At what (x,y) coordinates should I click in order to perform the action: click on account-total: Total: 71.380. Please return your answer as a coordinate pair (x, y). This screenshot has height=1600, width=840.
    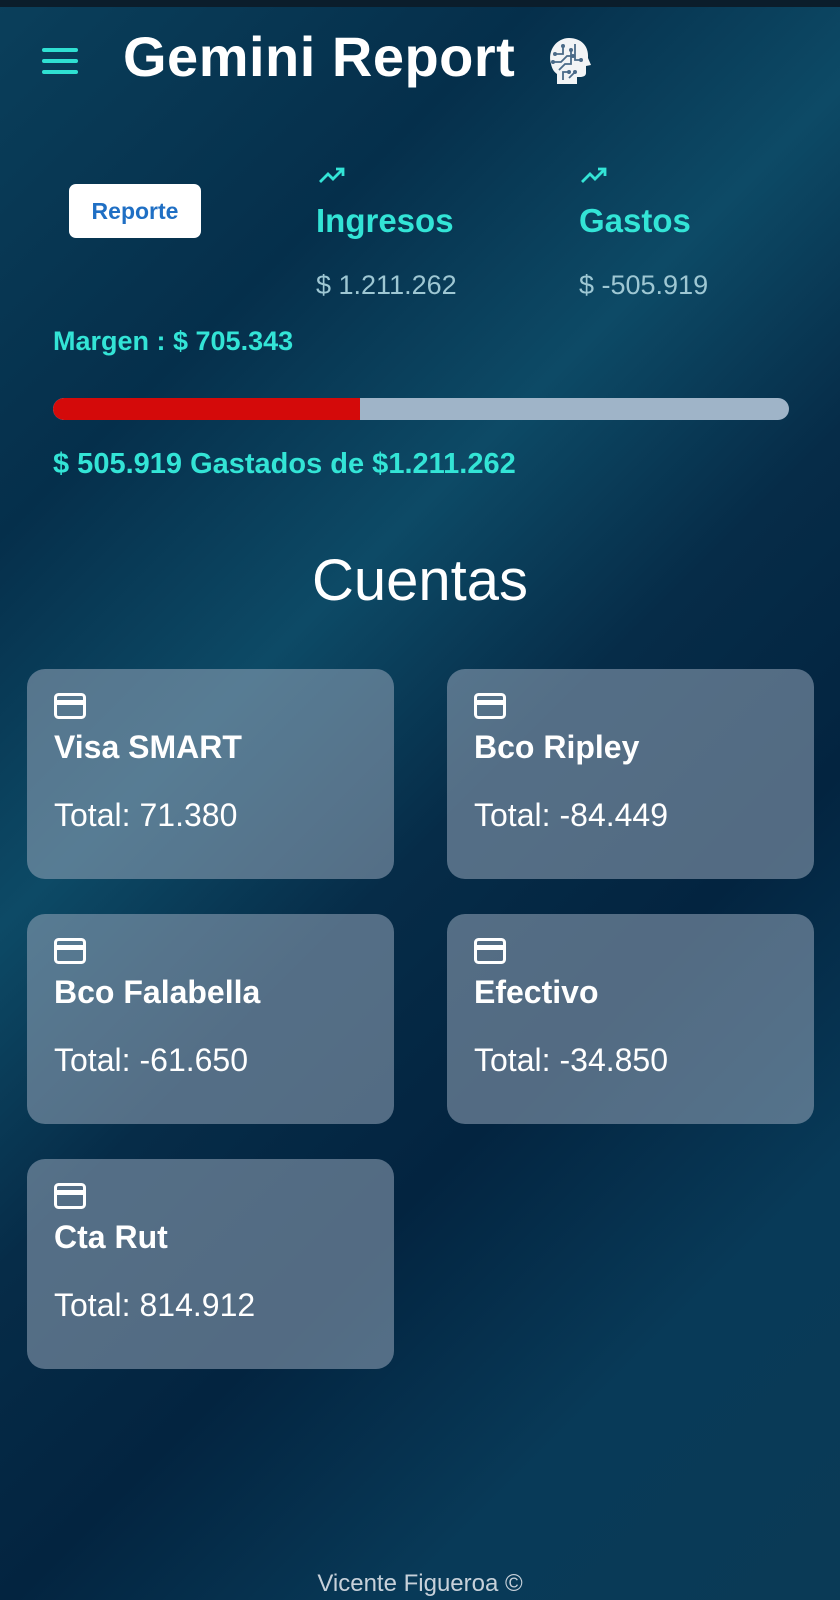
    Looking at the image, I should click on (145, 815).